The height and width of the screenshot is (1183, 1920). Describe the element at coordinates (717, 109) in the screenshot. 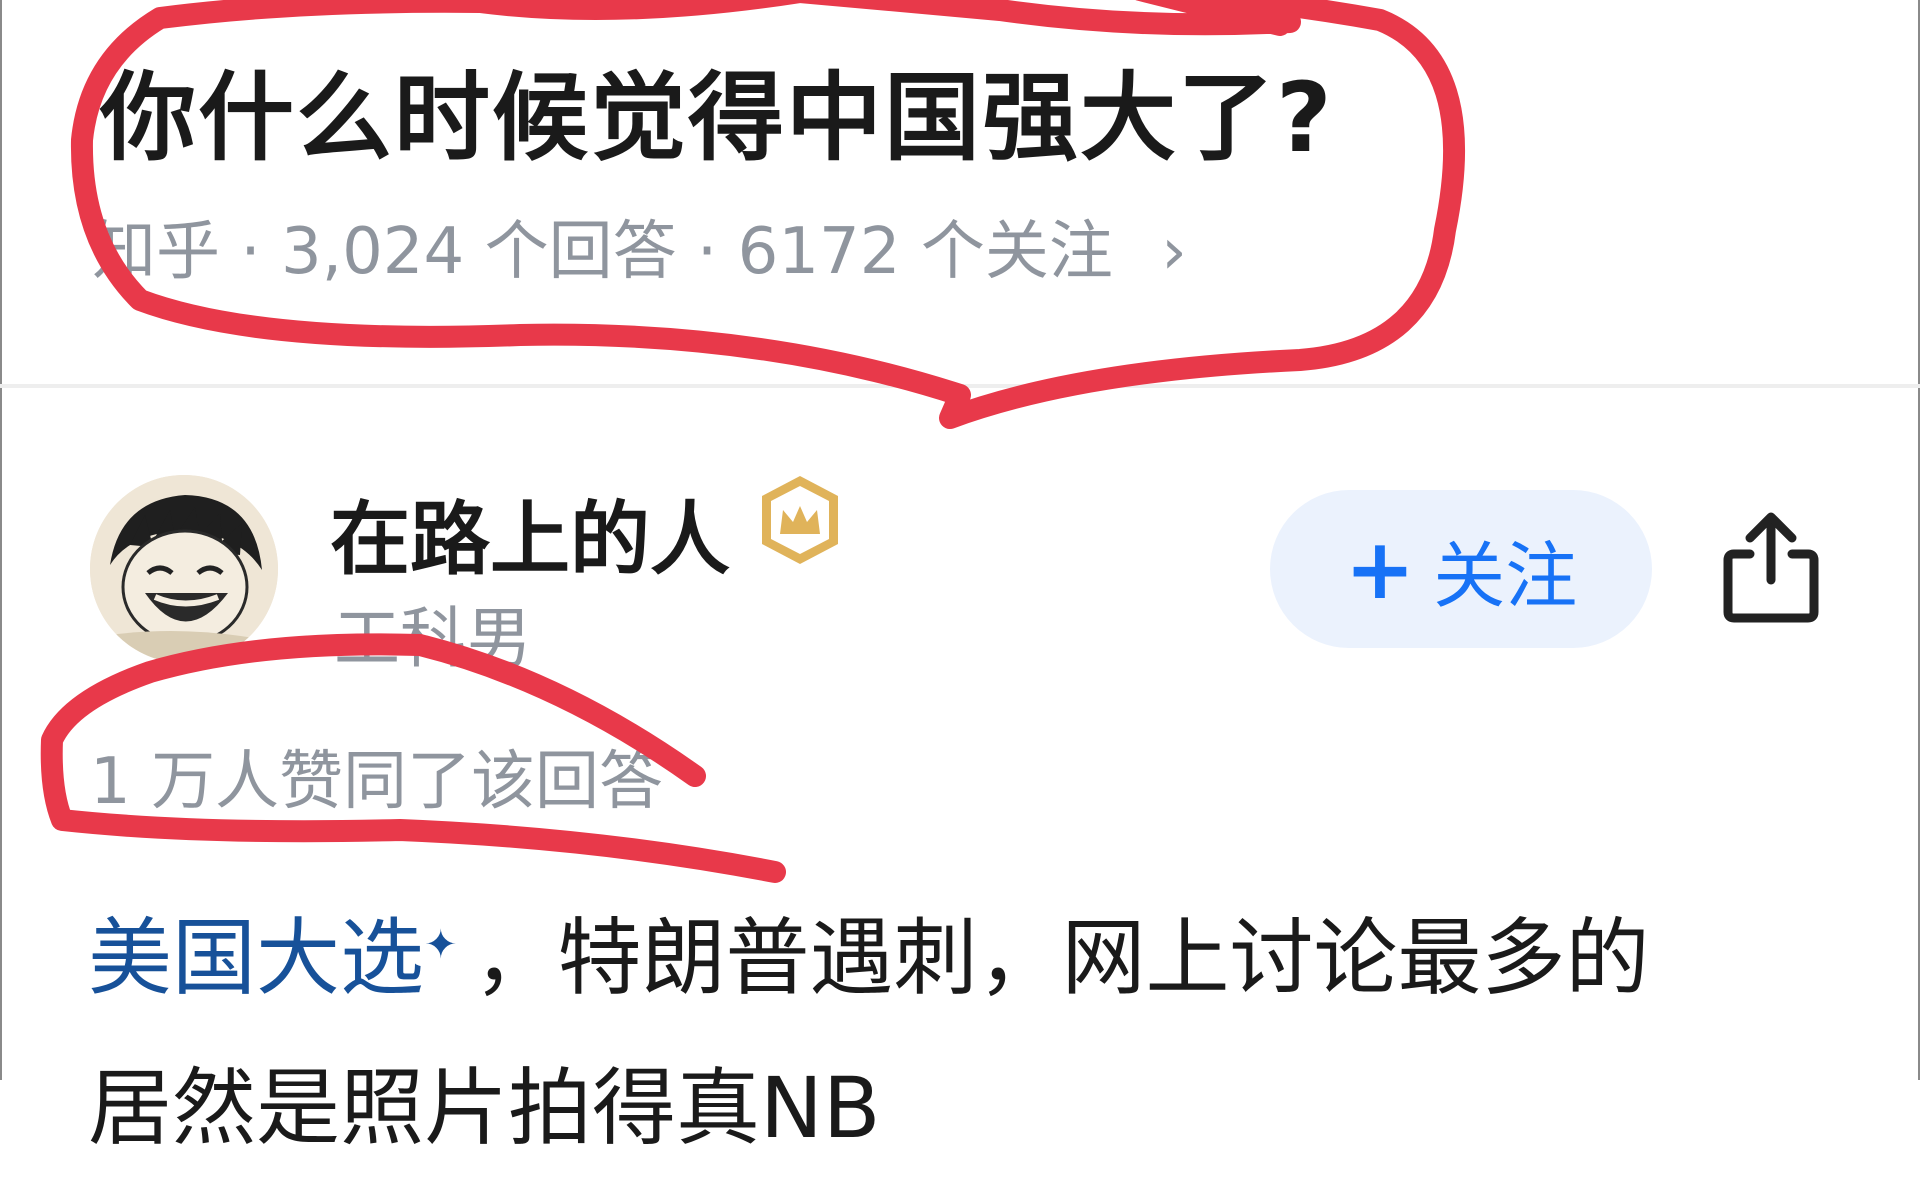

I see `question-title: 你什么时候觉得中国强大了?` at that location.